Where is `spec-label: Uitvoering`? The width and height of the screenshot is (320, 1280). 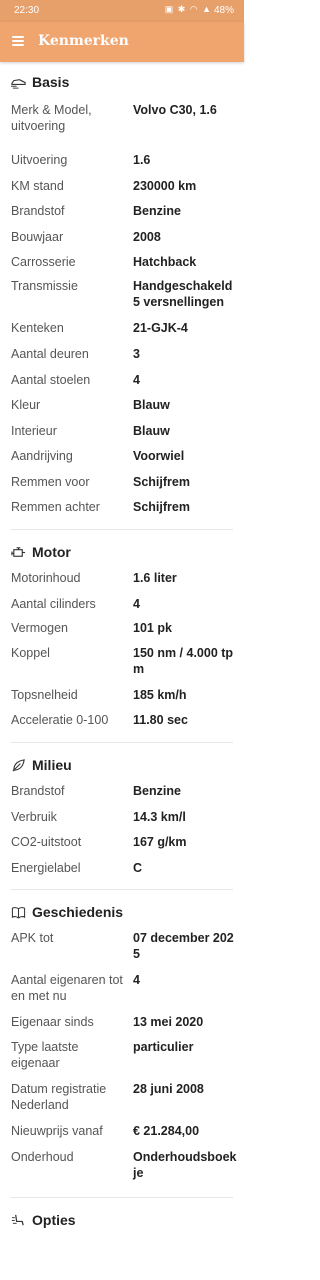 spec-label: Uitvoering is located at coordinates (39, 160).